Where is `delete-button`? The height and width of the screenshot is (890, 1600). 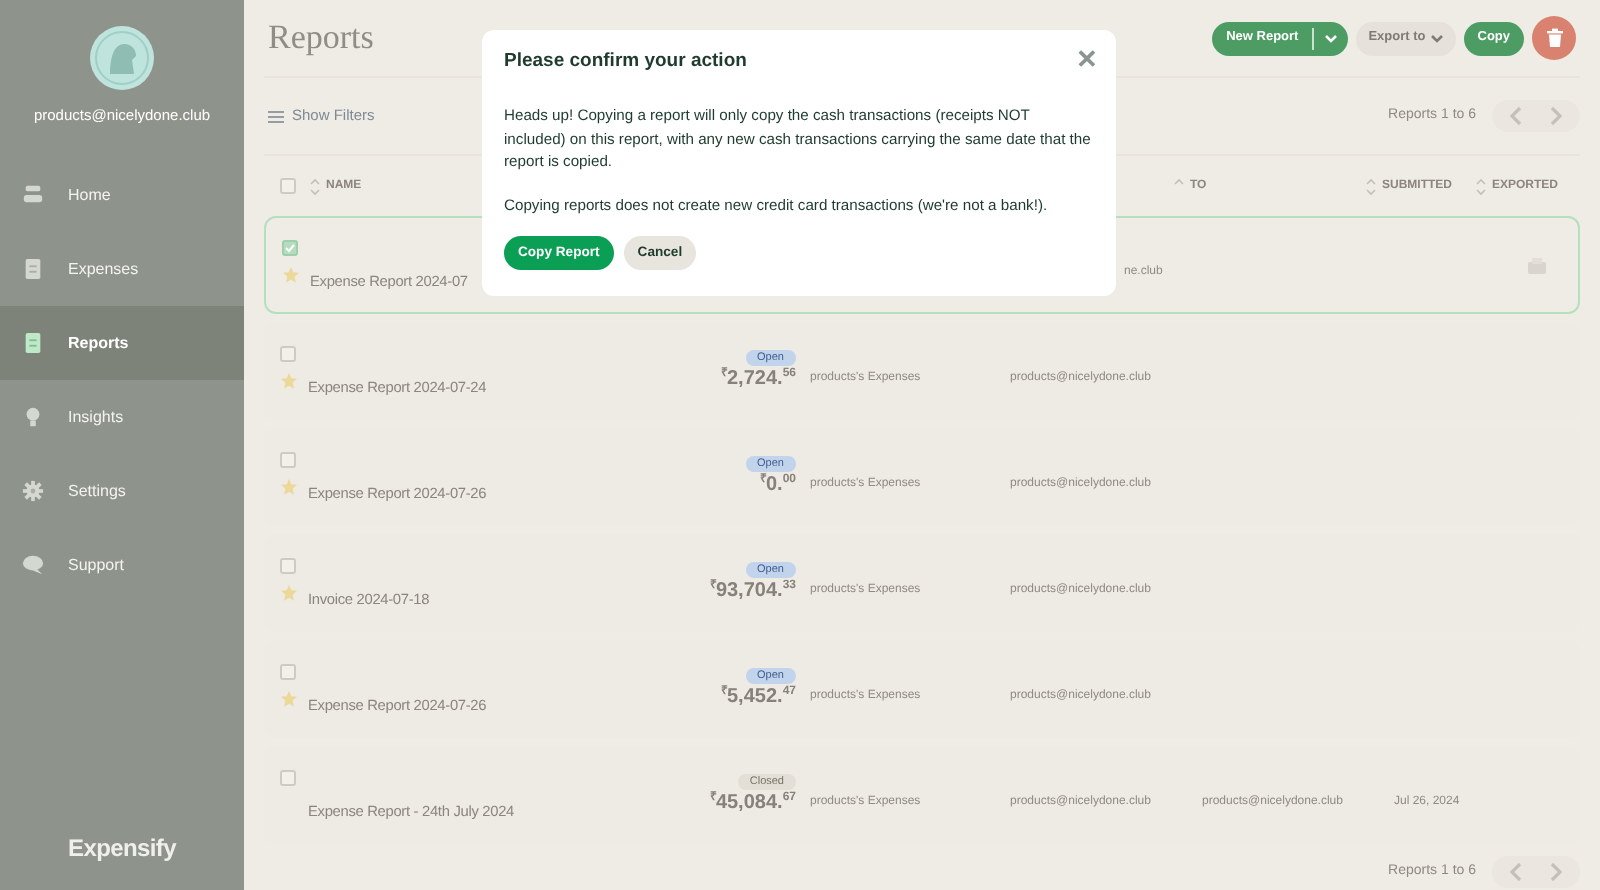 delete-button is located at coordinates (1554, 38).